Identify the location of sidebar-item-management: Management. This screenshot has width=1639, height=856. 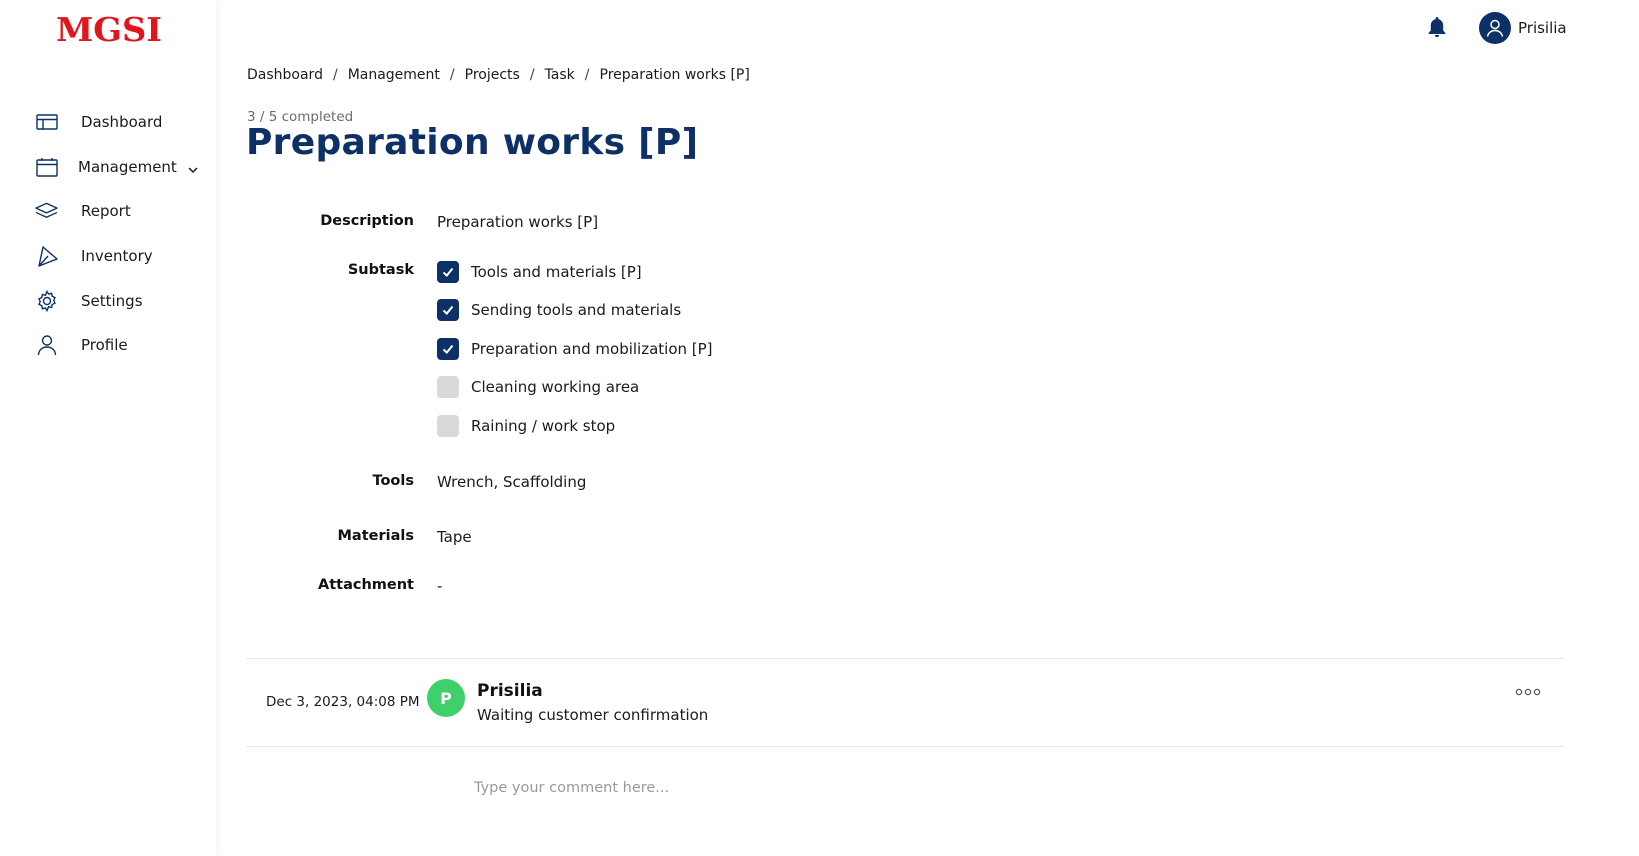
(108, 167).